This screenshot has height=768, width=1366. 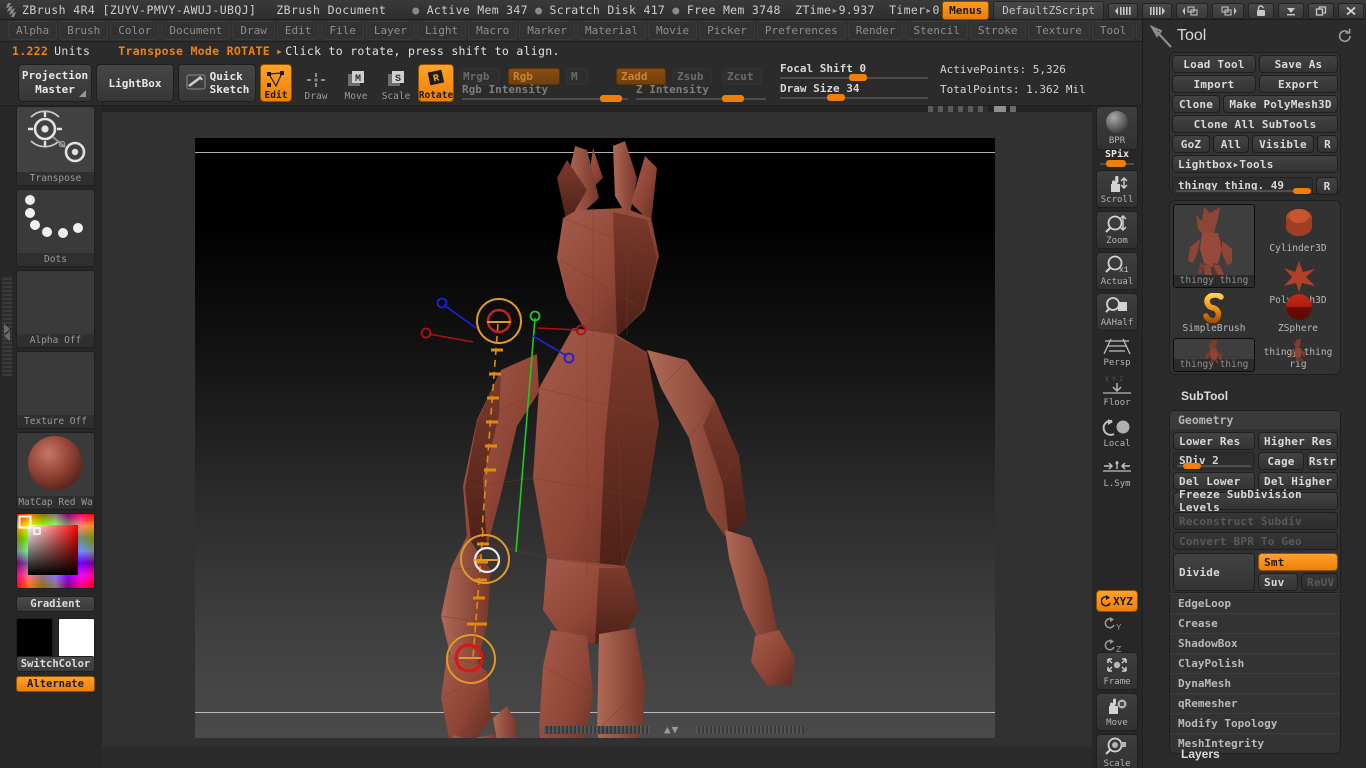 I want to click on move-button: M Move, so click(x=356, y=84).